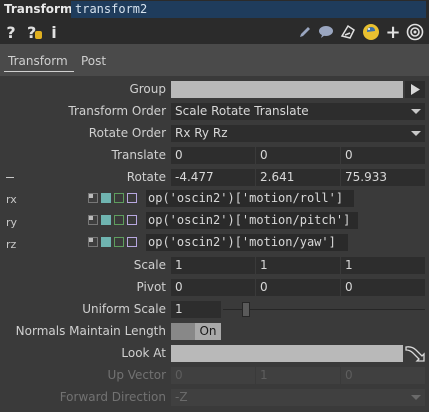 The image size is (429, 412). Describe the element at coordinates (112, 397) in the screenshot. I see `forward-direction-label: Forward Direction` at that location.